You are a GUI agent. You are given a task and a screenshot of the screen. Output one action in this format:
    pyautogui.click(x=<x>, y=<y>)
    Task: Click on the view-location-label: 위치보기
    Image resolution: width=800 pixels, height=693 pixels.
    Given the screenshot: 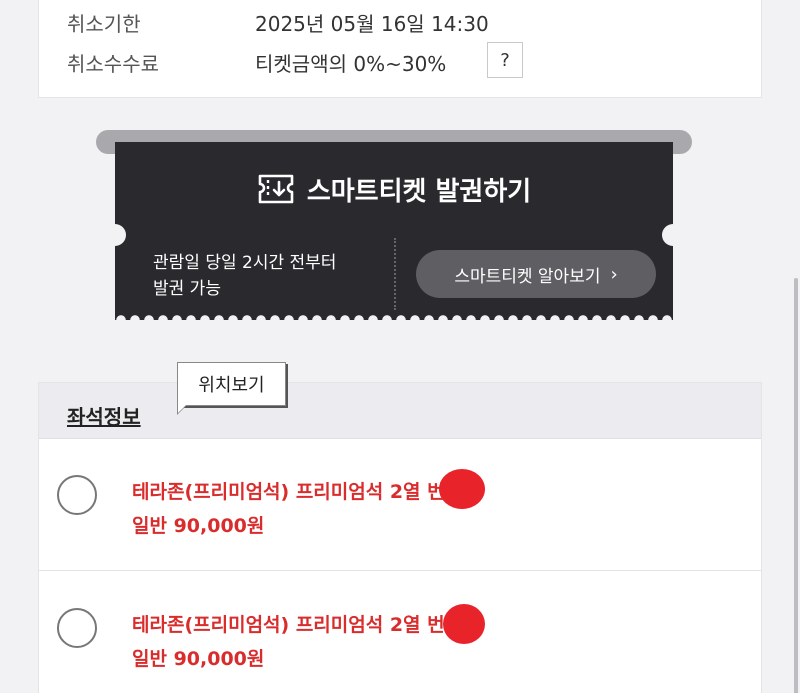 What is the action you would take?
    pyautogui.click(x=231, y=385)
    